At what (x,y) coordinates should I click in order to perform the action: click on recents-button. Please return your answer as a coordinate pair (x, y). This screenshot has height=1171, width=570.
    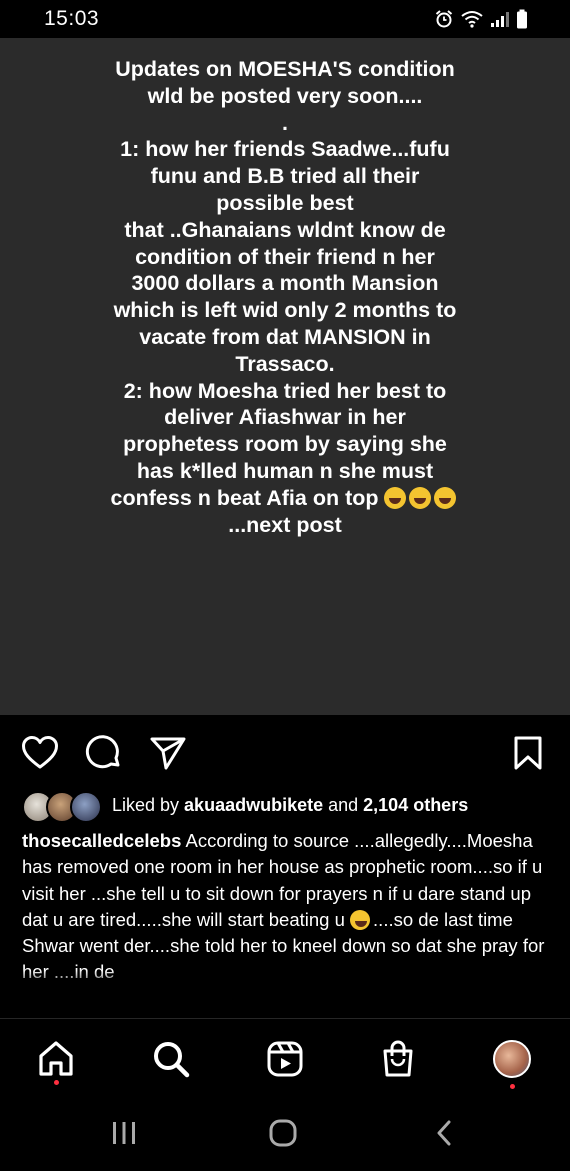
    Looking at the image, I should click on (124, 1133).